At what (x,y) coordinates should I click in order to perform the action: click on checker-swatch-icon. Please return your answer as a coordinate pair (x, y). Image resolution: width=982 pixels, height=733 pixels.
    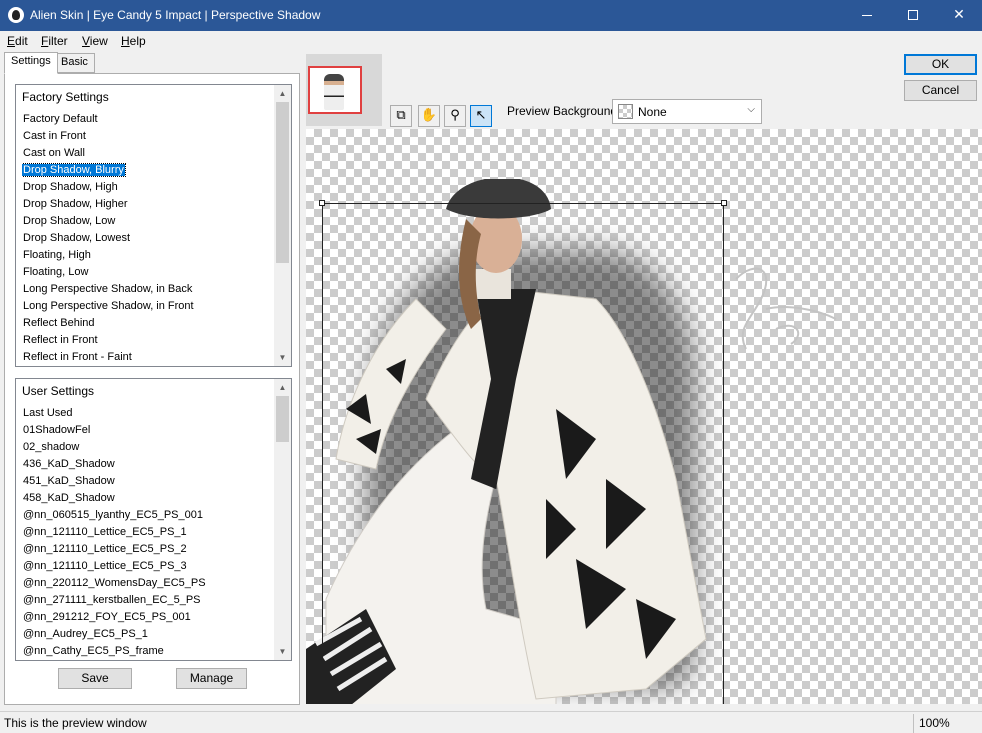
    Looking at the image, I should click on (625, 111).